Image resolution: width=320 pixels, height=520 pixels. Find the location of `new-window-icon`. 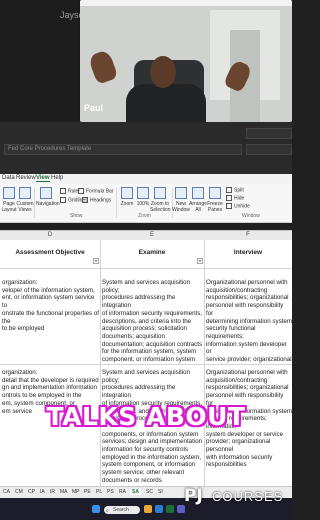

new-window-icon is located at coordinates (181, 193).